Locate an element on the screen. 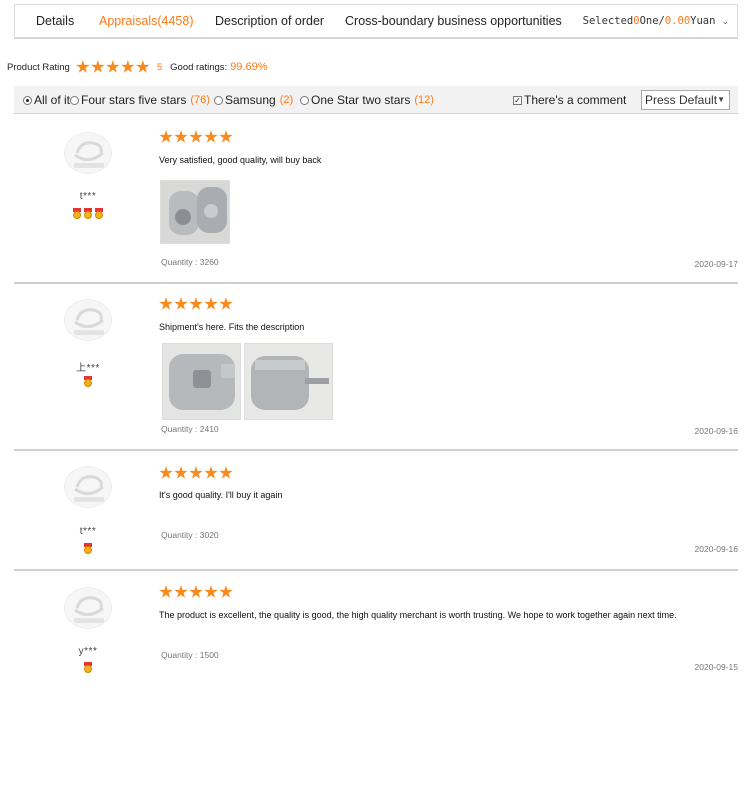  tab-description-of-order: Description of order is located at coordinates (269, 21).